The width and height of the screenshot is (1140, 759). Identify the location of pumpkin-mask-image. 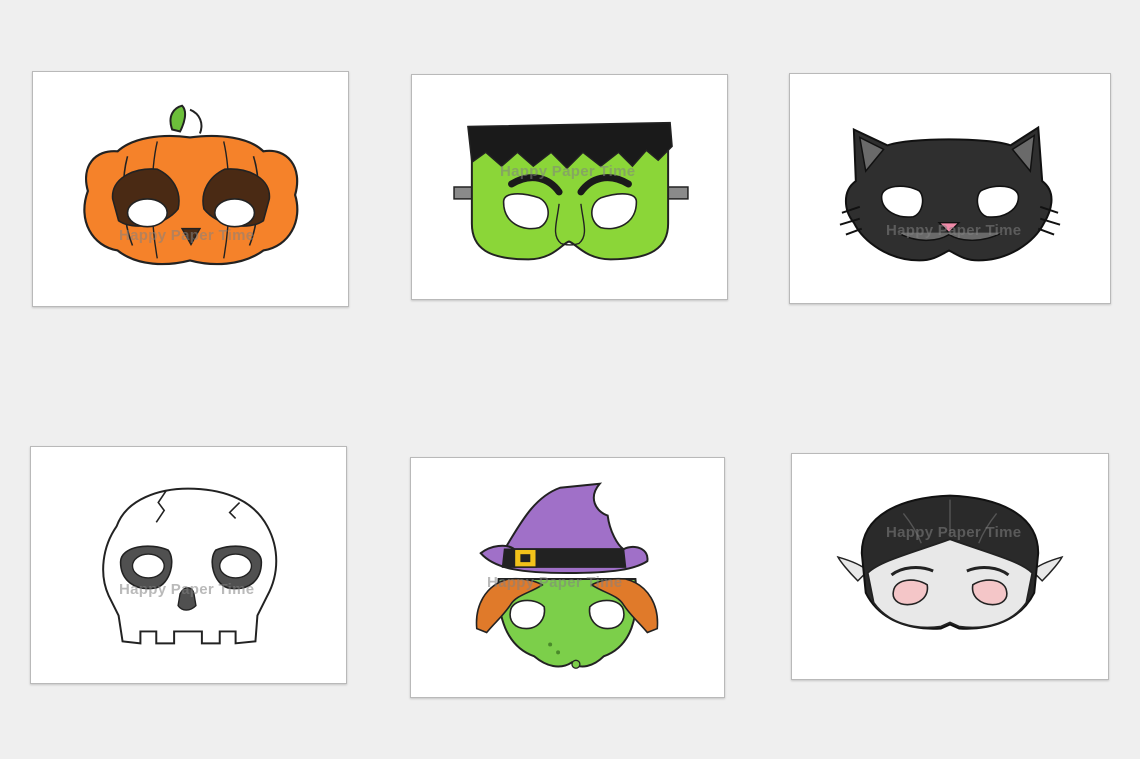
(191, 185).